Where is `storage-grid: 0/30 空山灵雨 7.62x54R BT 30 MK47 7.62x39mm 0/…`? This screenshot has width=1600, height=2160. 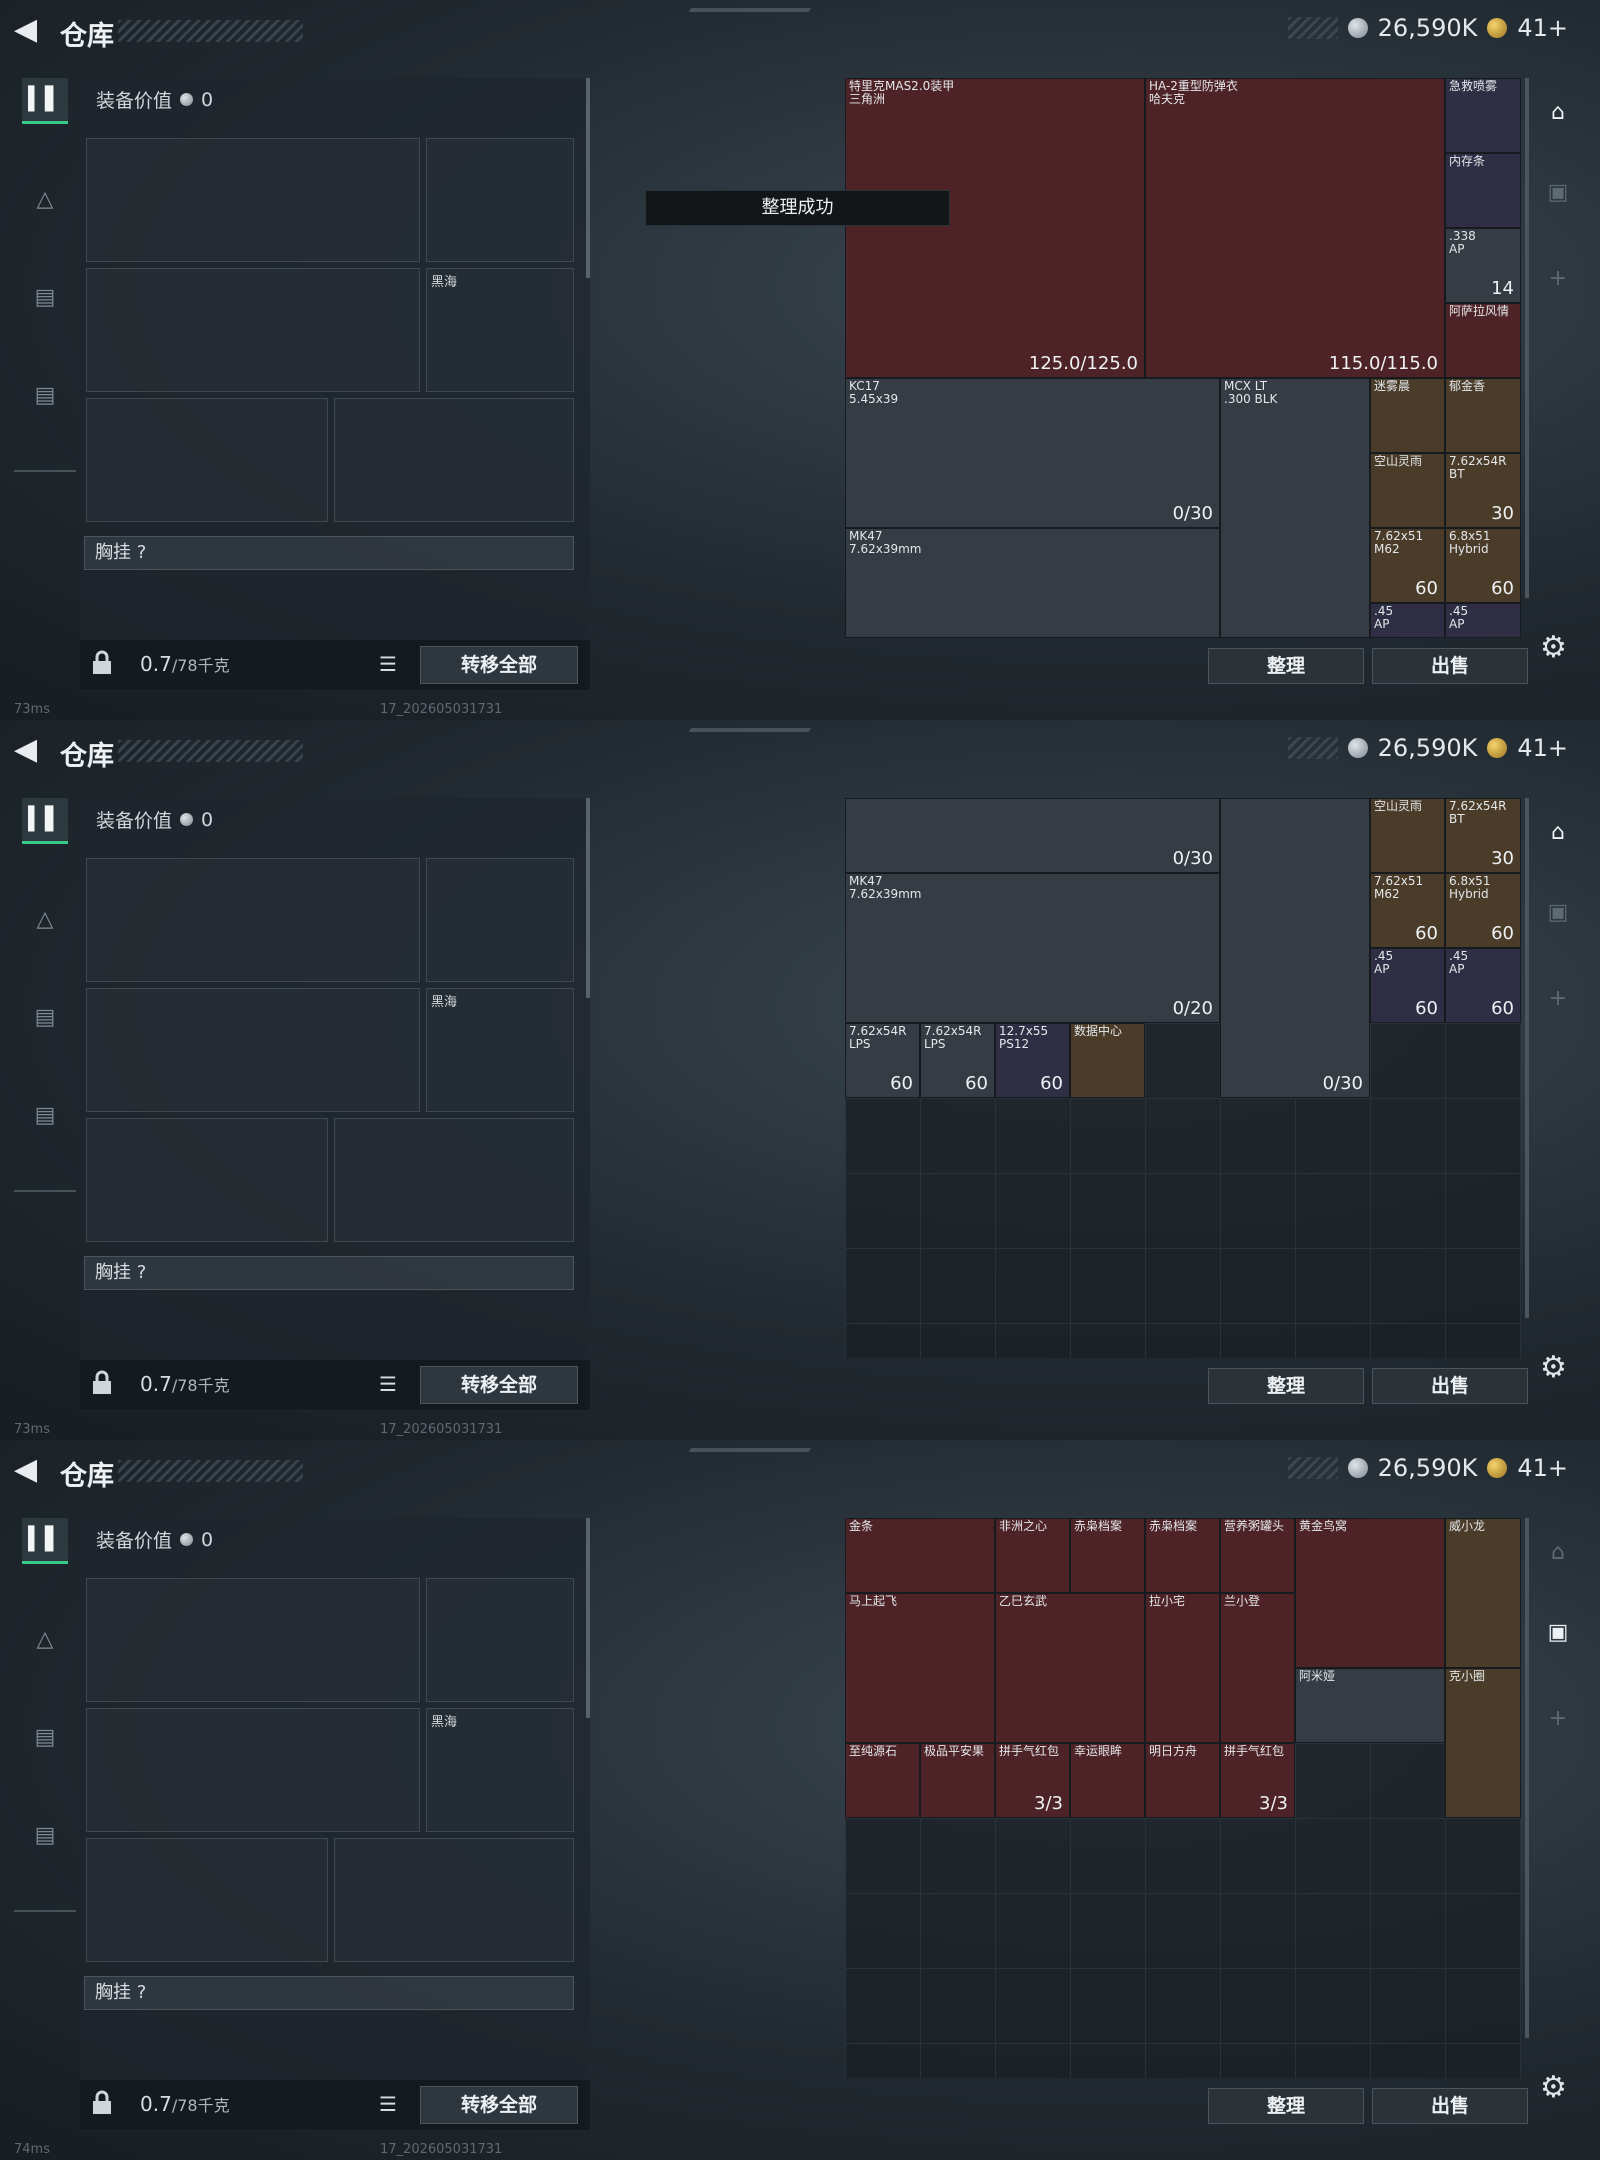
storage-grid: 0/30 空山灵雨 7.62x54R BT 30 MK47 7.62x39mm 0/… is located at coordinates (1183, 1078).